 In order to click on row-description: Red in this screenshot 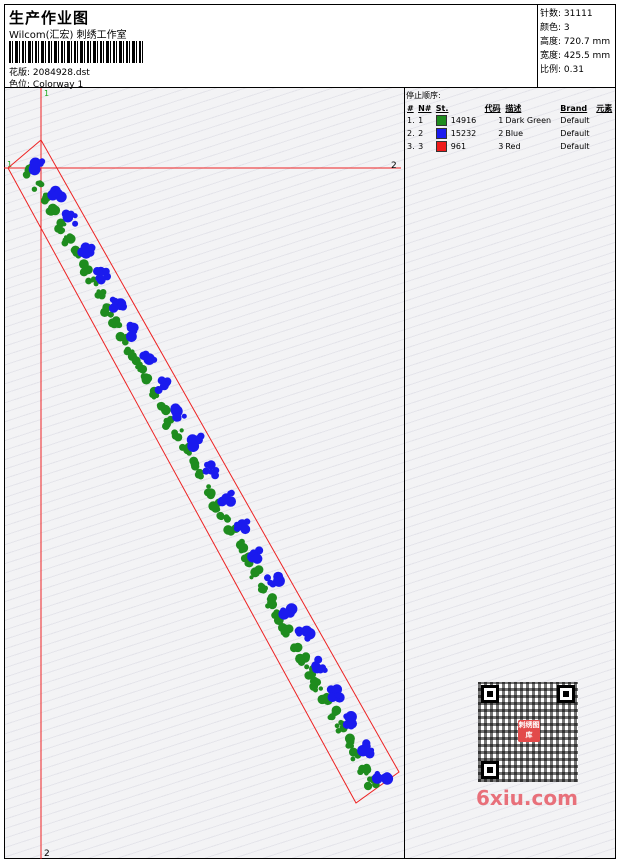, I will do `click(513, 146)`.